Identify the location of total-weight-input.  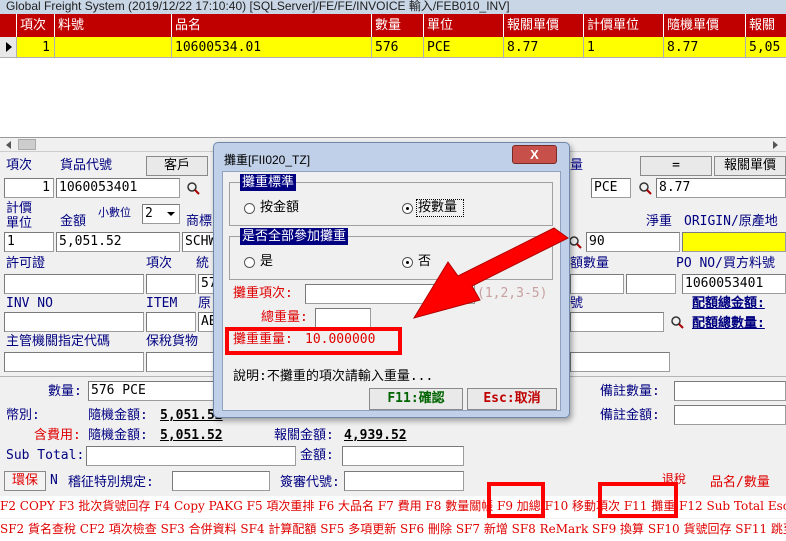
(343, 318).